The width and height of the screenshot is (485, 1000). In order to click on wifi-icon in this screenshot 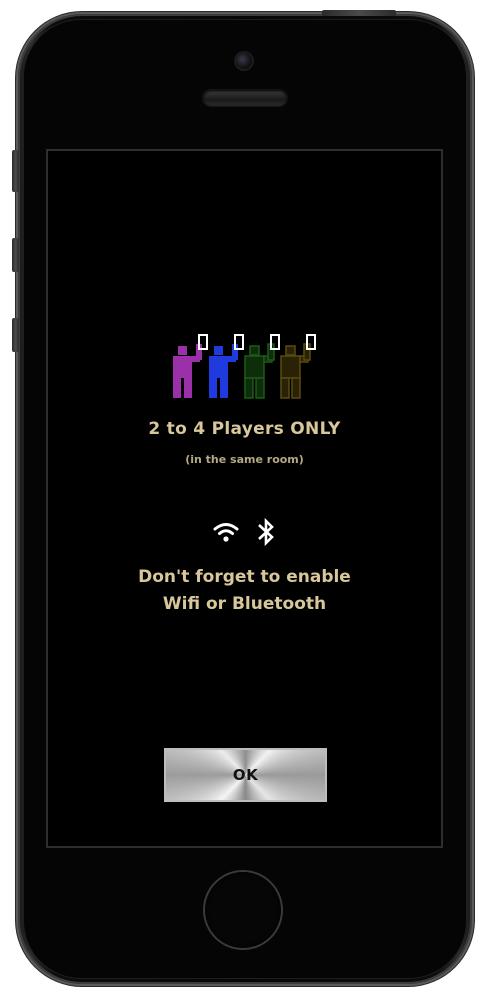, I will do `click(226, 532)`.